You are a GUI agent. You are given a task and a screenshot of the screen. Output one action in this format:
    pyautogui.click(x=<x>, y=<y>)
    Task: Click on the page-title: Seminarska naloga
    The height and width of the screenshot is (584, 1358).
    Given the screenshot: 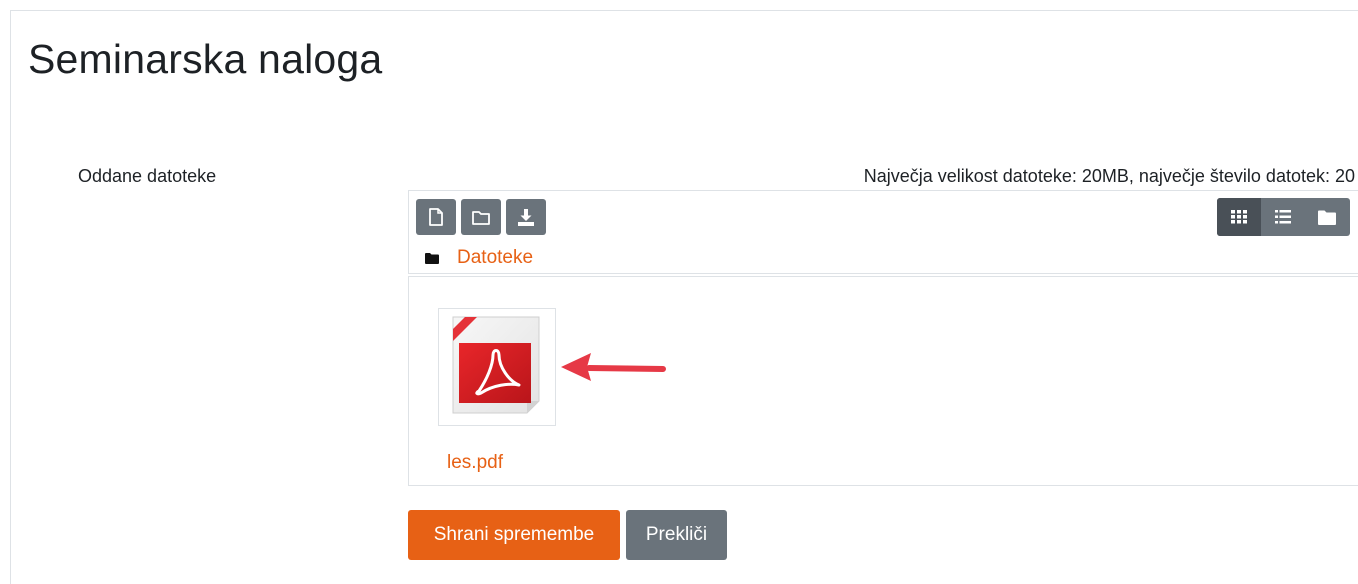 What is the action you would take?
    pyautogui.click(x=205, y=59)
    